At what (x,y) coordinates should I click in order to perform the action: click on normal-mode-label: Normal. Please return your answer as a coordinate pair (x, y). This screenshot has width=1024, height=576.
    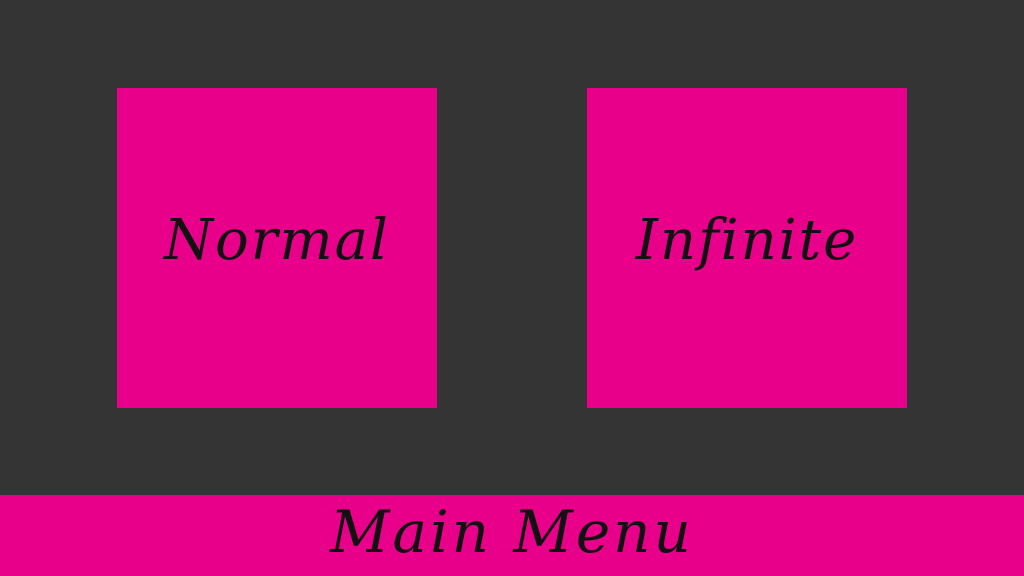
    Looking at the image, I should click on (277, 240).